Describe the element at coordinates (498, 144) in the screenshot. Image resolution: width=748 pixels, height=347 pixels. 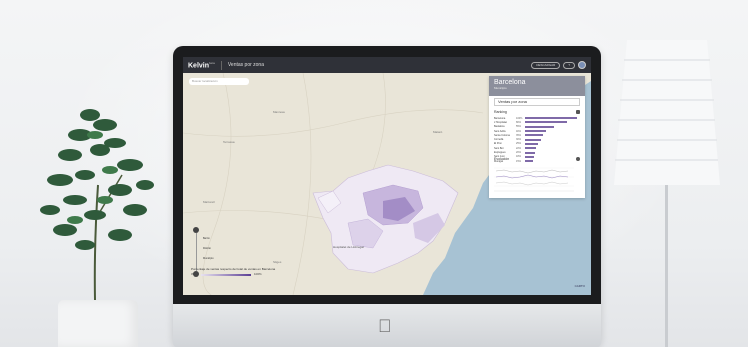
I see `ranking-name: El Prat` at that location.